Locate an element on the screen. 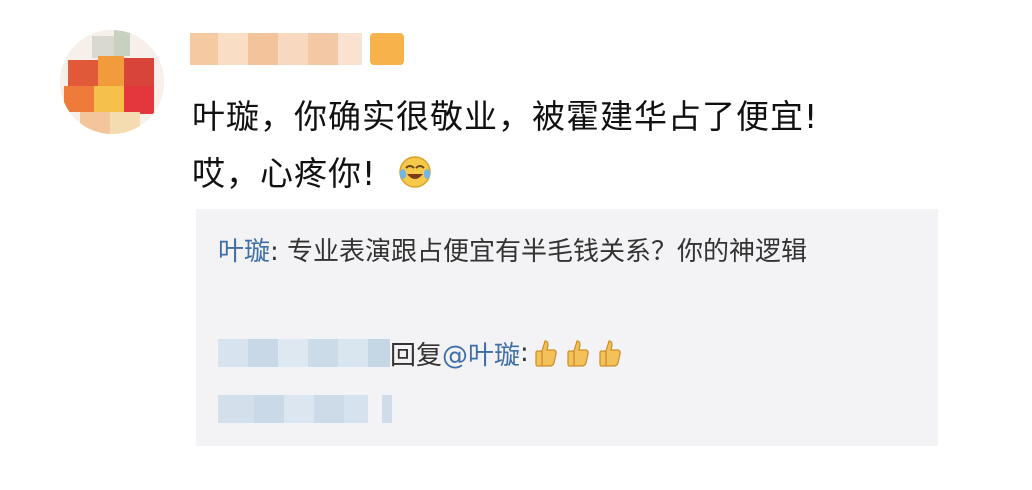 This screenshot has width=1032, height=490. mention-link: @叶璇 is located at coordinates (481, 353).